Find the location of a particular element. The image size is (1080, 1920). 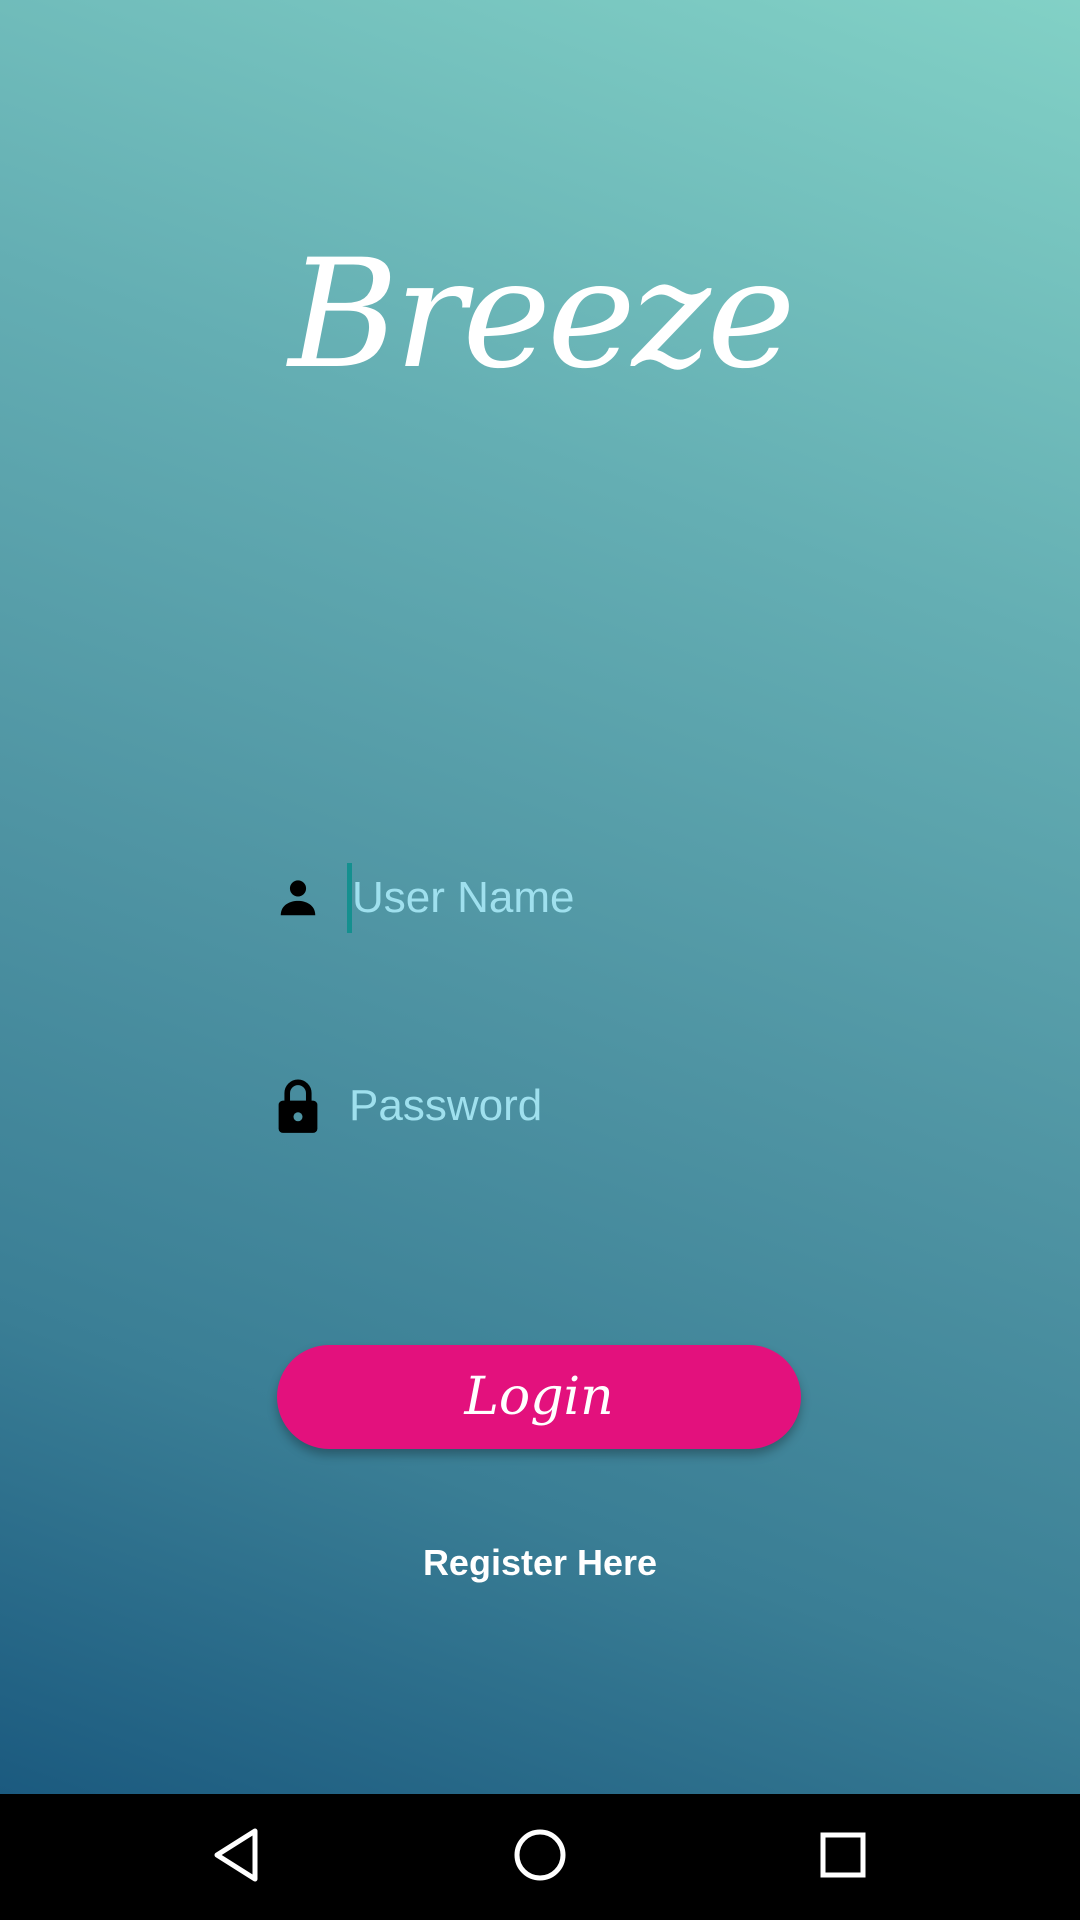

recent-apps-button is located at coordinates (843, 1857).